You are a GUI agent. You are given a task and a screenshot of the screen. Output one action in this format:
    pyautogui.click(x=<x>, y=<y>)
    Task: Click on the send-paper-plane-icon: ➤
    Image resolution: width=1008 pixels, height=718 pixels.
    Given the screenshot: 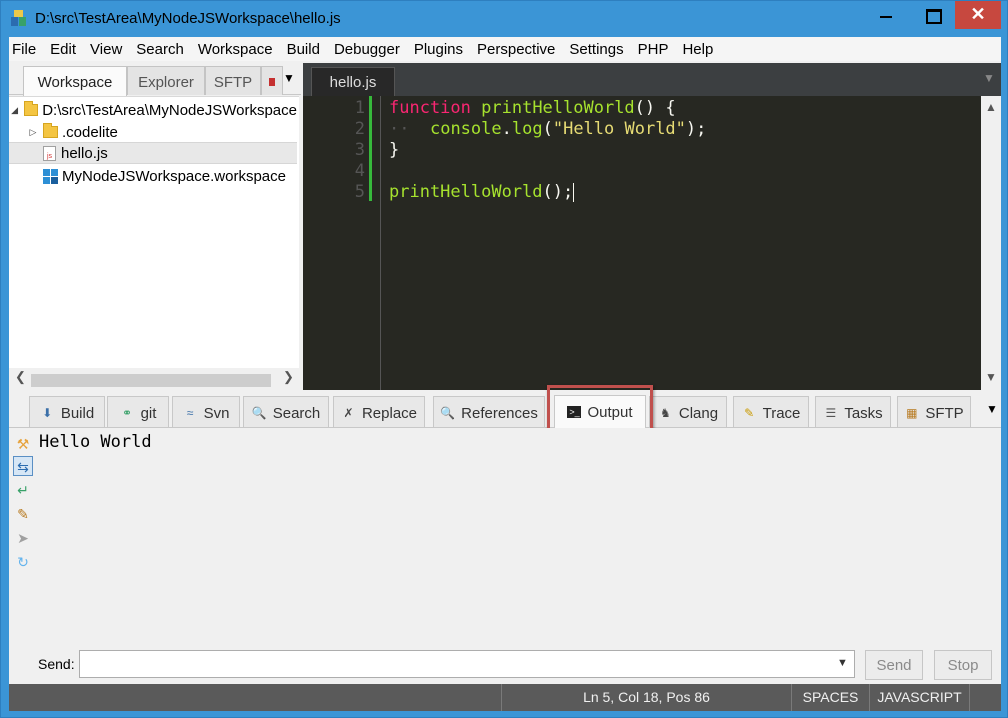 What is the action you would take?
    pyautogui.click(x=23, y=538)
    